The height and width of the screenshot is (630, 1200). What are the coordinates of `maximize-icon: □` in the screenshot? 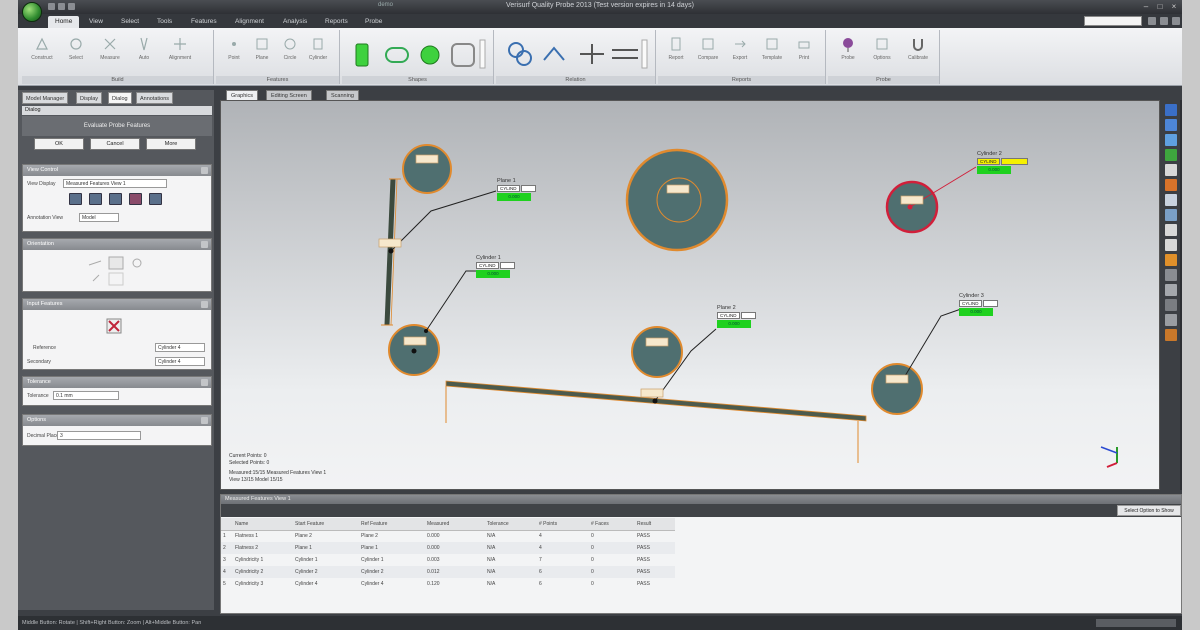 It's located at (1160, 6).